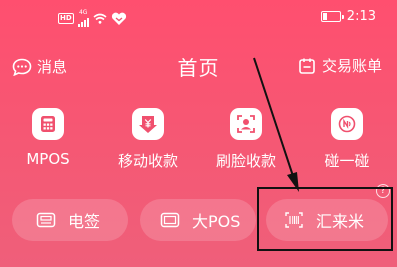 The image size is (397, 267). I want to click on quick-action-label: 移动收款, so click(147, 161).